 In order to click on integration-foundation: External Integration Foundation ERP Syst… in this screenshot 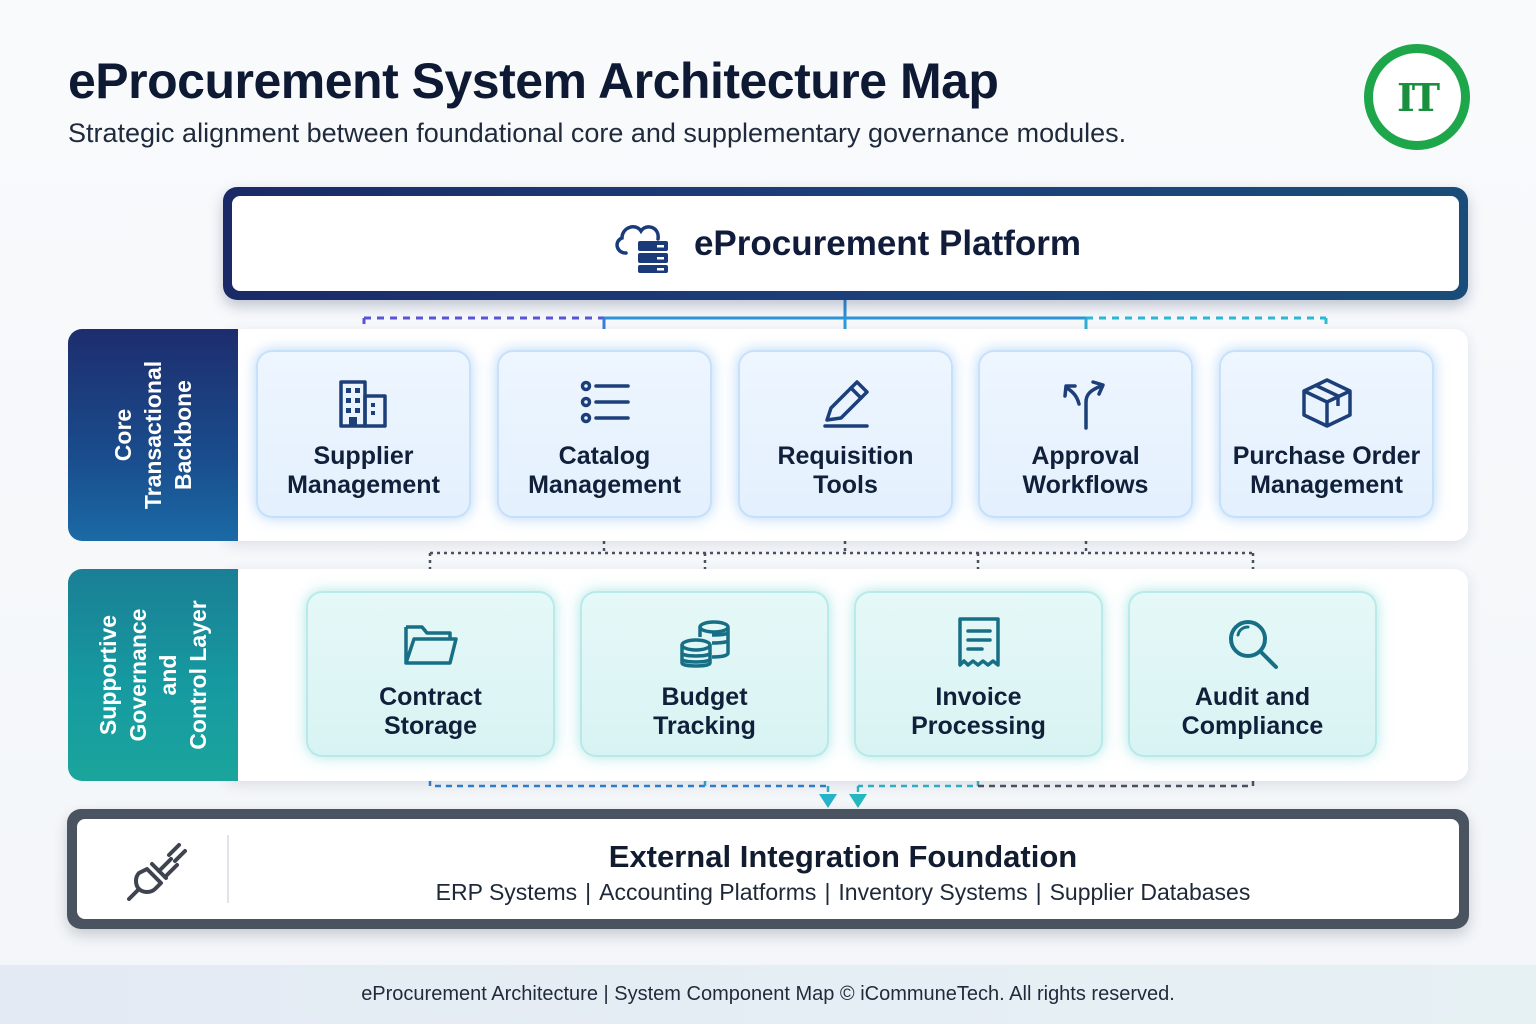, I will do `click(768, 869)`.